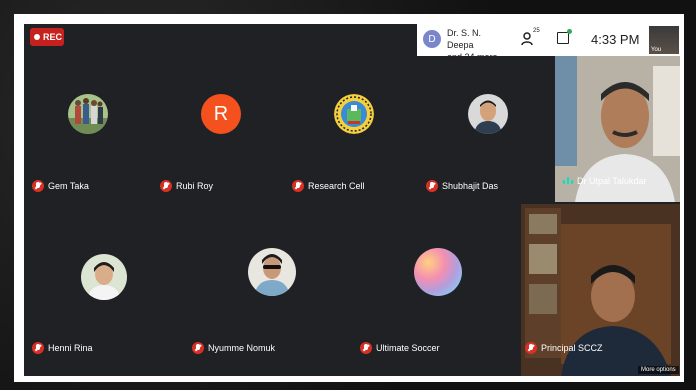 Image resolution: width=696 pixels, height=390 pixels. I want to click on avatar-letter: R, so click(221, 114).